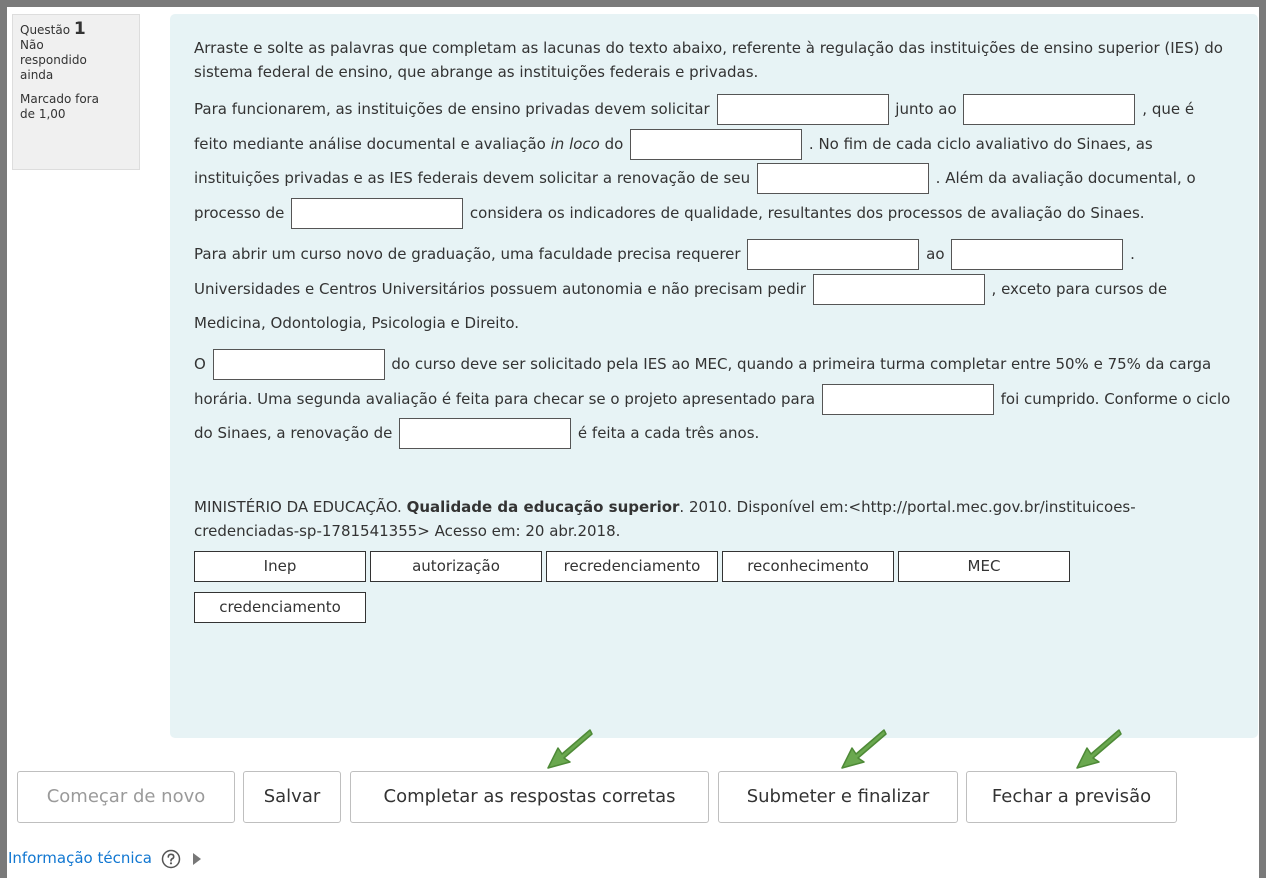 The width and height of the screenshot is (1266, 878). What do you see at coordinates (984, 567) in the screenshot?
I see `choice-mec: MEC` at bounding box center [984, 567].